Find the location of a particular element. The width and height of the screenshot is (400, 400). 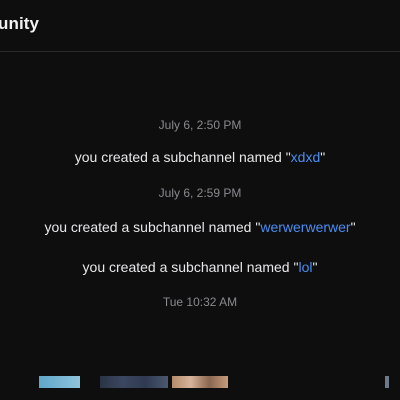

timestamp-1: July 6, 2:50 PM is located at coordinates (200, 125).